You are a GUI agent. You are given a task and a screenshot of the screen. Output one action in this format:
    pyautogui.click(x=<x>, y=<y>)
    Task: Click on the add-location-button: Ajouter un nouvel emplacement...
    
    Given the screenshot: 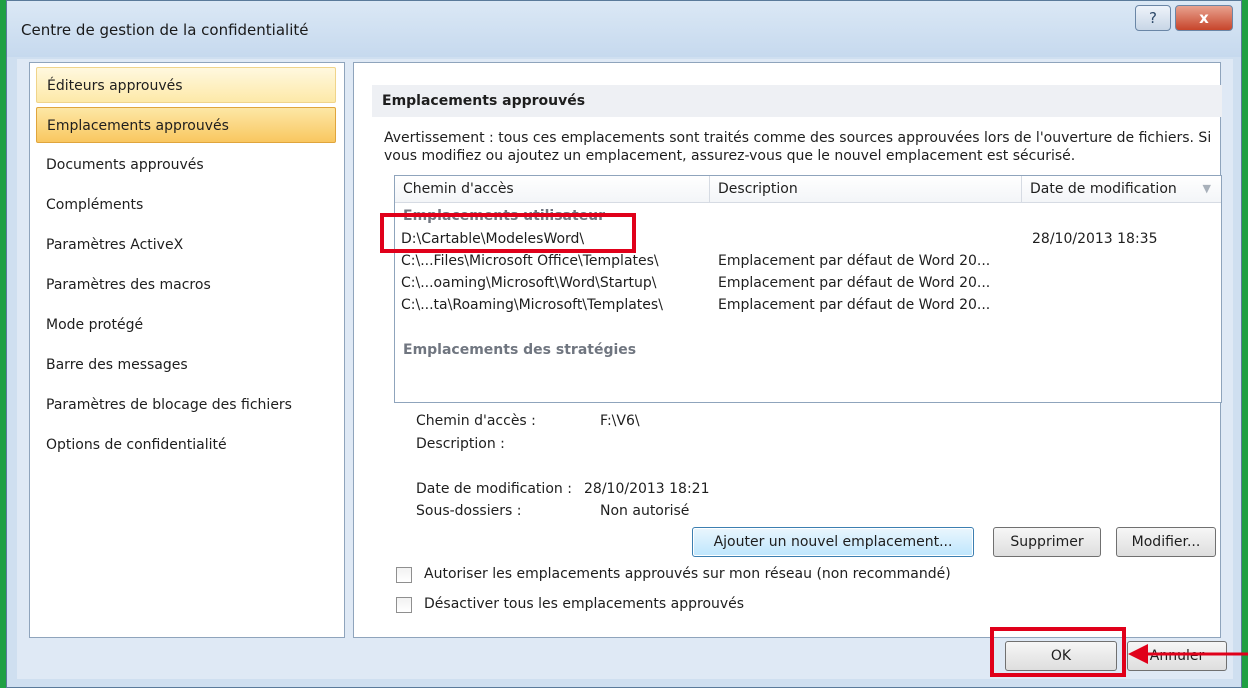 What is the action you would take?
    pyautogui.click(x=833, y=542)
    